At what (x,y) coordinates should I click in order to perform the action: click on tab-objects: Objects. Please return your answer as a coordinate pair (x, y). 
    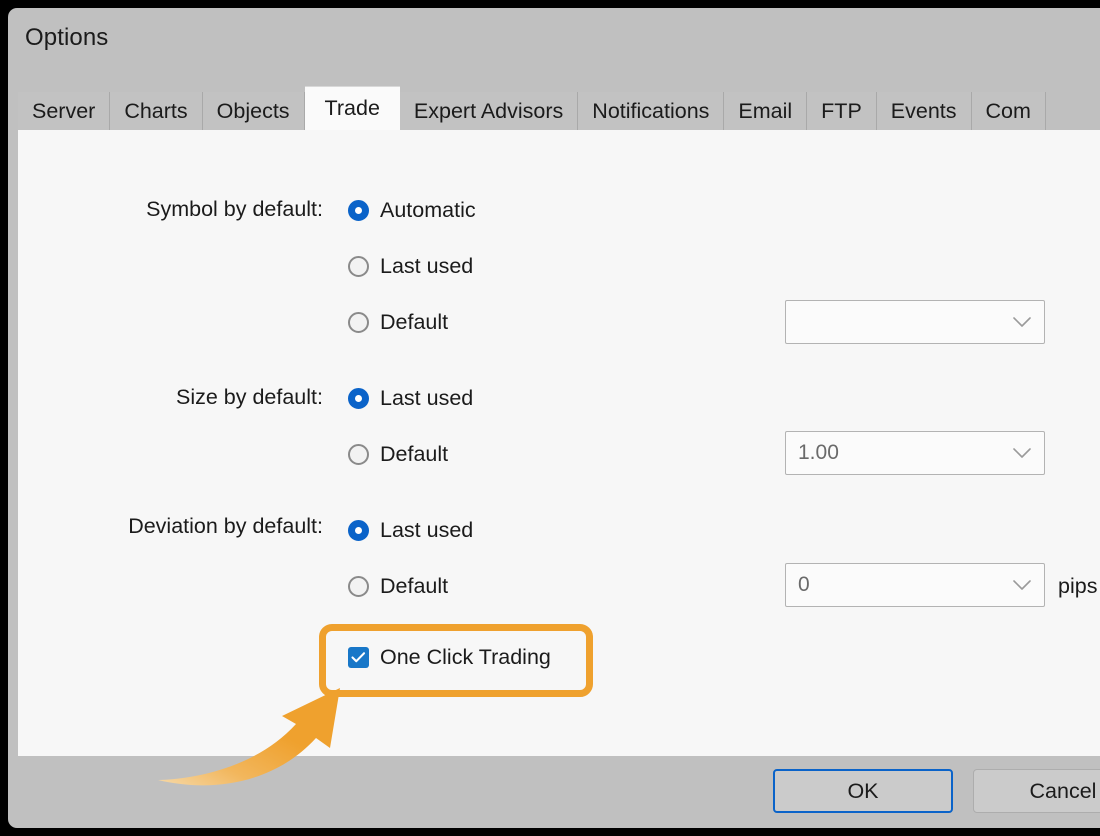
    Looking at the image, I should click on (253, 111).